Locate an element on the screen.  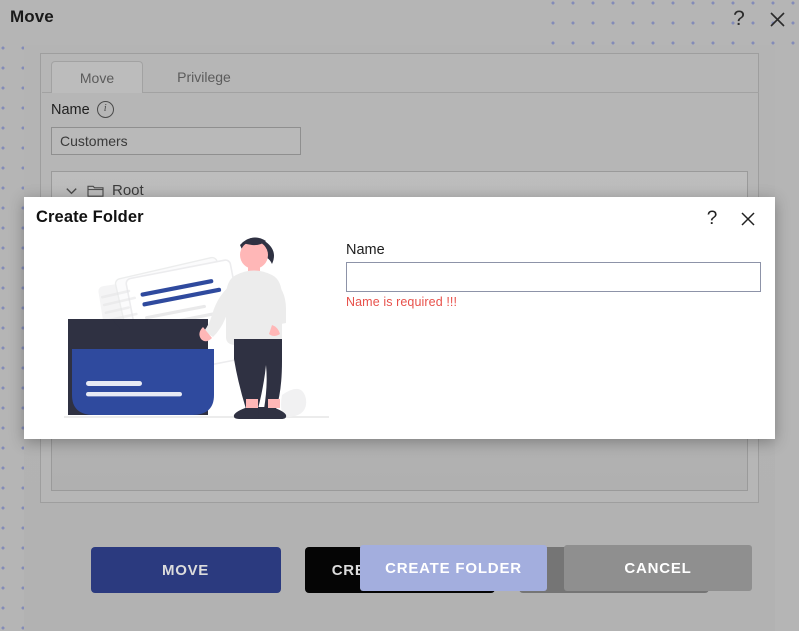
page-title: Move is located at coordinates (32, 16).